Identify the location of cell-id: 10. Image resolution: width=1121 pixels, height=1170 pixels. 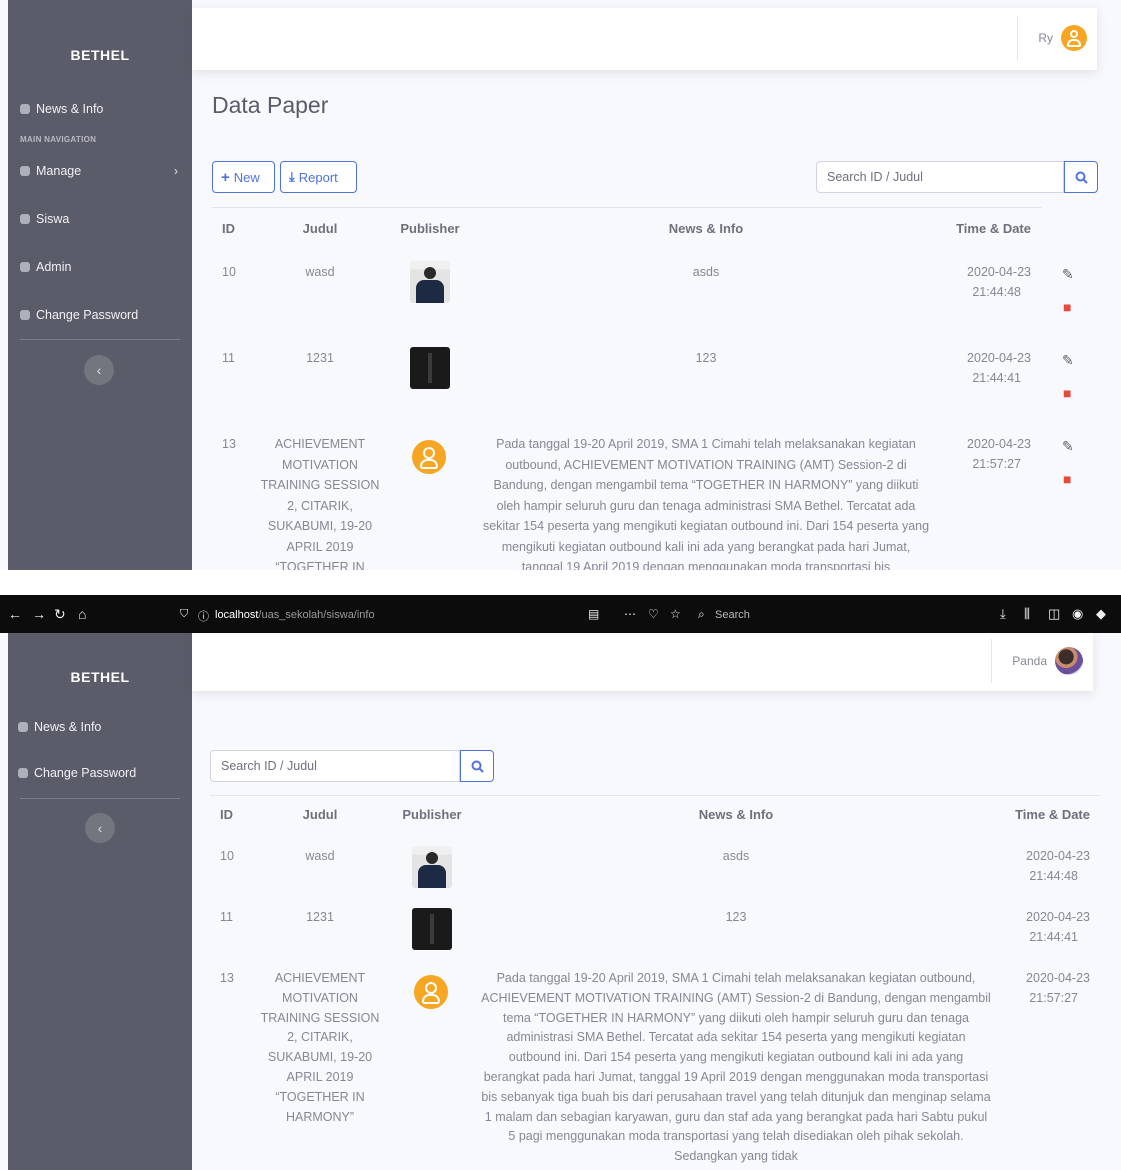
(229, 272).